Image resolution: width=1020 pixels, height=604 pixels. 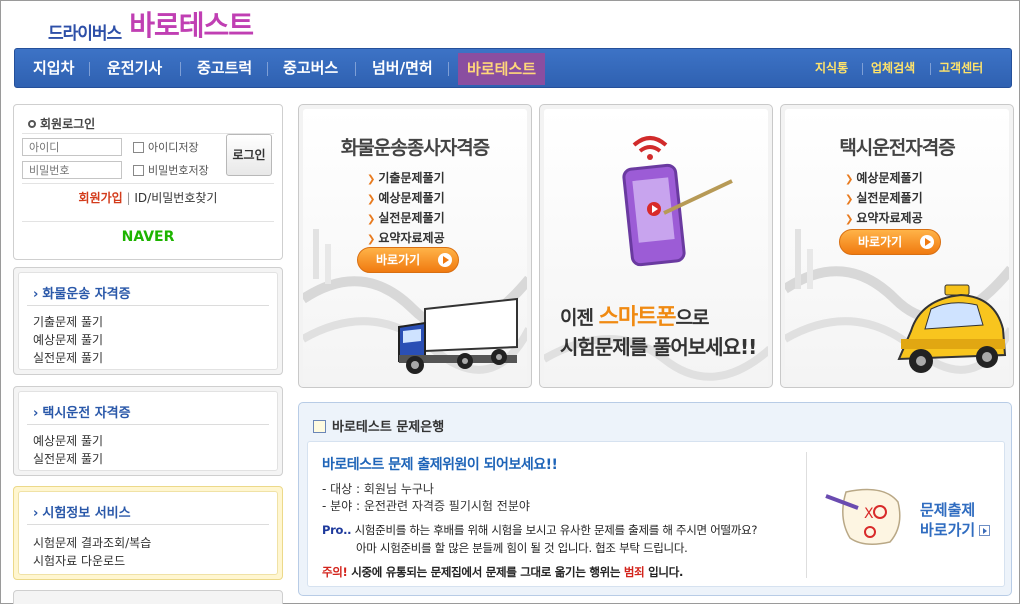 What do you see at coordinates (171, 170) in the screenshot?
I see `save-password-checkbox: 비밀번호저장` at bounding box center [171, 170].